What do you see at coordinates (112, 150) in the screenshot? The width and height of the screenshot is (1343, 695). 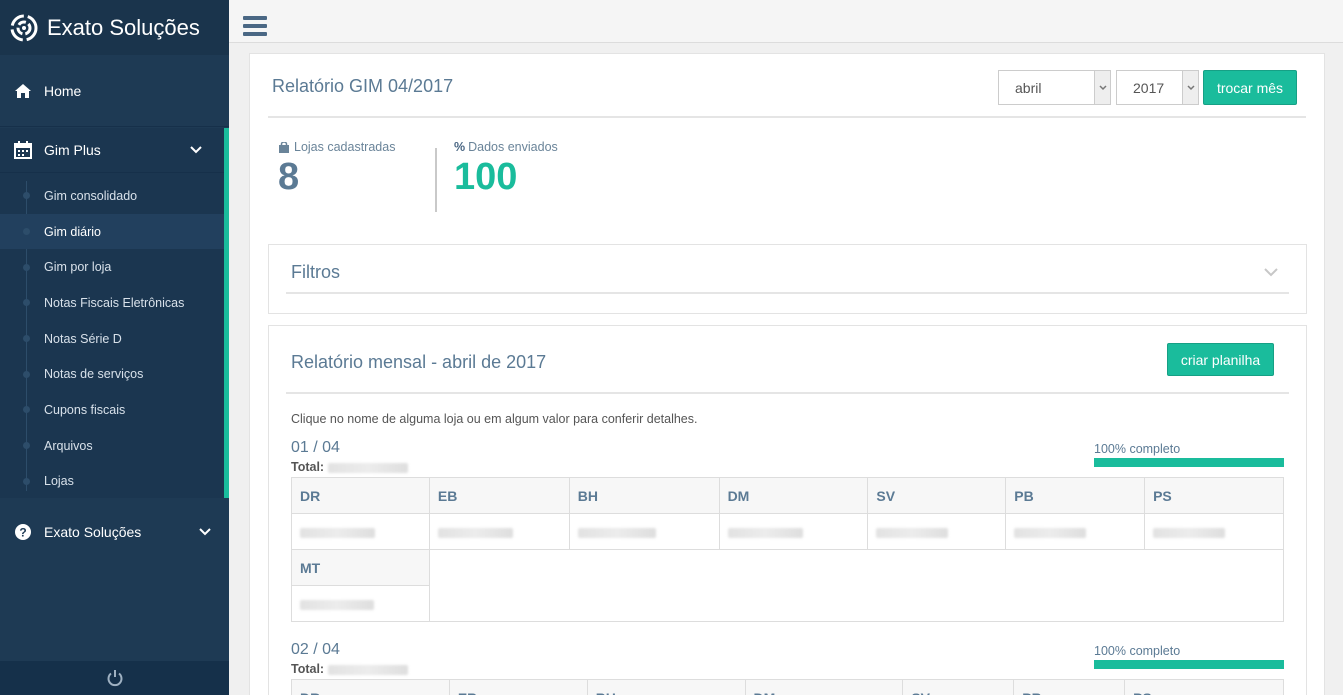 I see `sidebar-group-header: Gim Plus` at bounding box center [112, 150].